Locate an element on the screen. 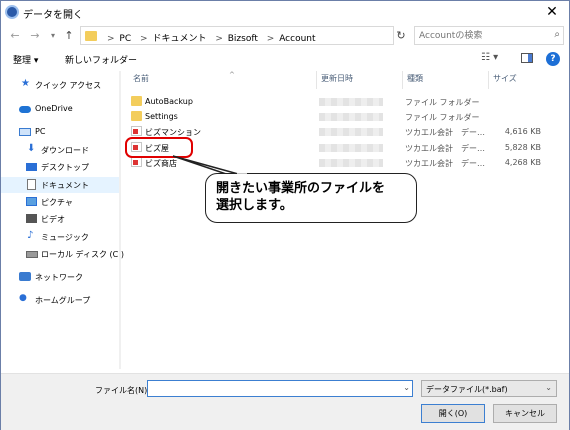 The width and height of the screenshot is (570, 430). window-title: データを開く is located at coordinates (53, 15).